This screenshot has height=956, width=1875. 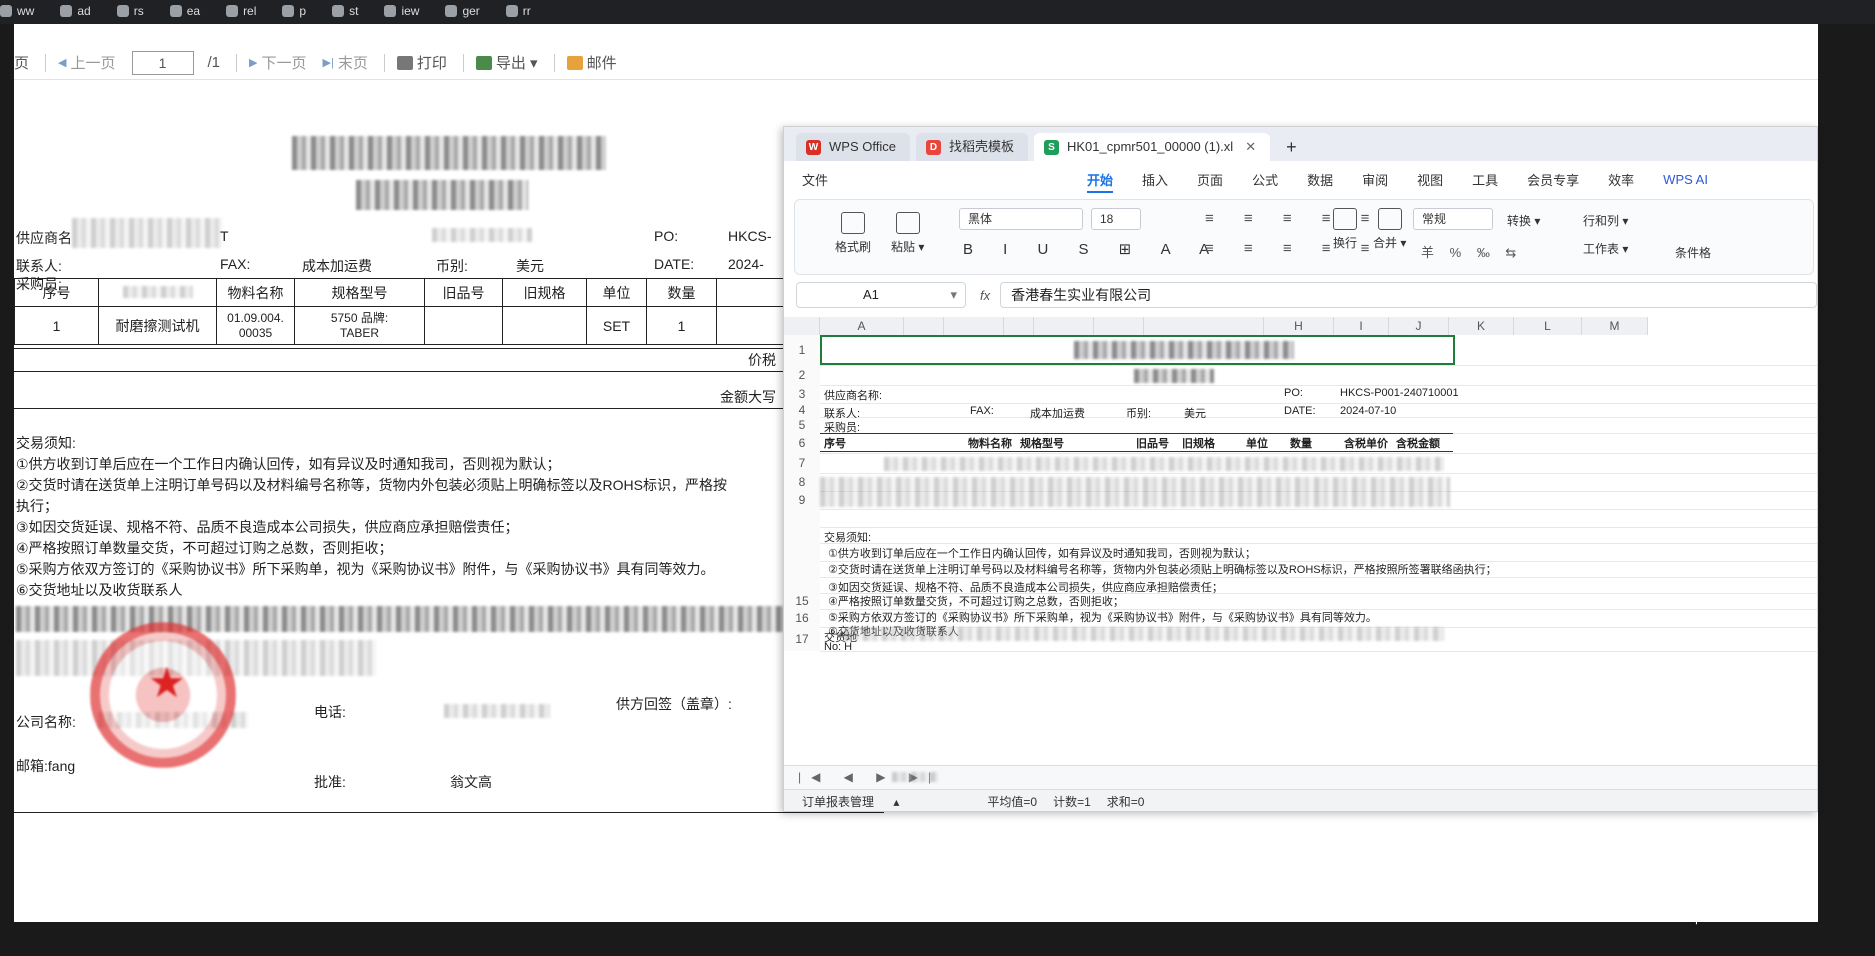 I want to click on bookmark-item: ea, so click(x=184, y=11).